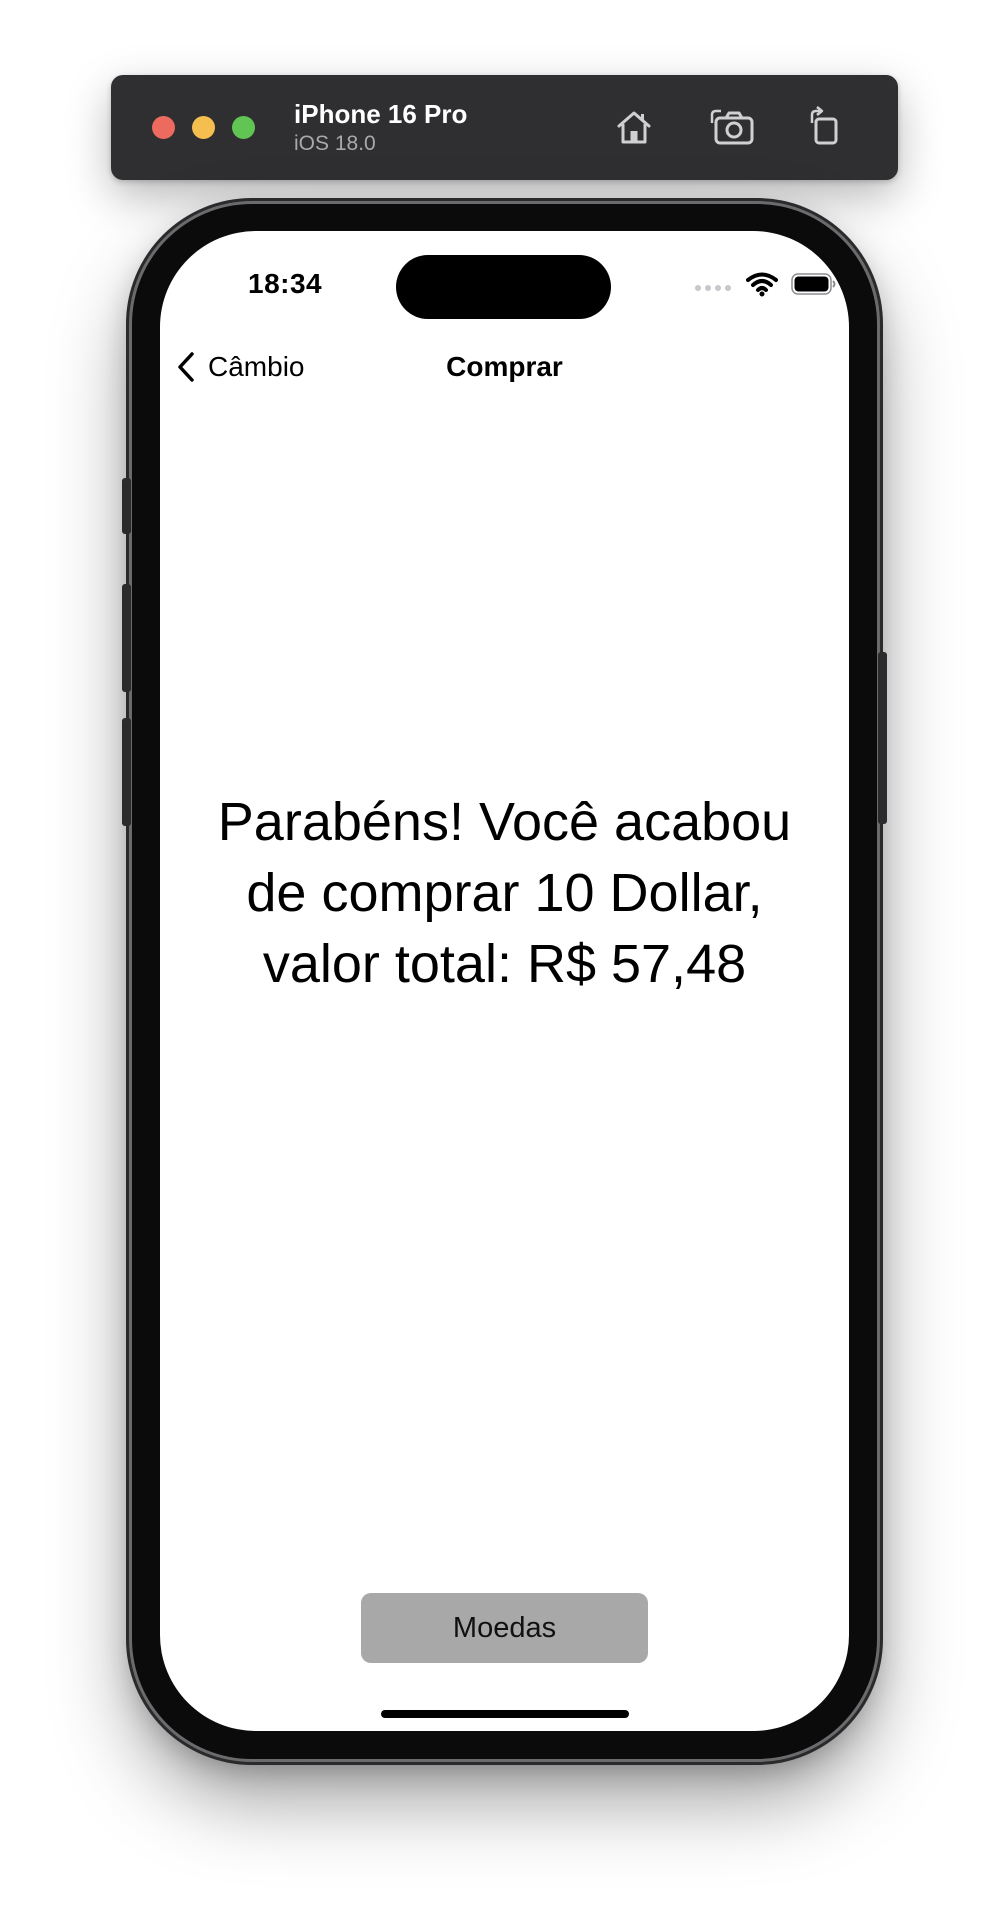  What do you see at coordinates (504, 1628) in the screenshot?
I see `coins-button: Moedas` at bounding box center [504, 1628].